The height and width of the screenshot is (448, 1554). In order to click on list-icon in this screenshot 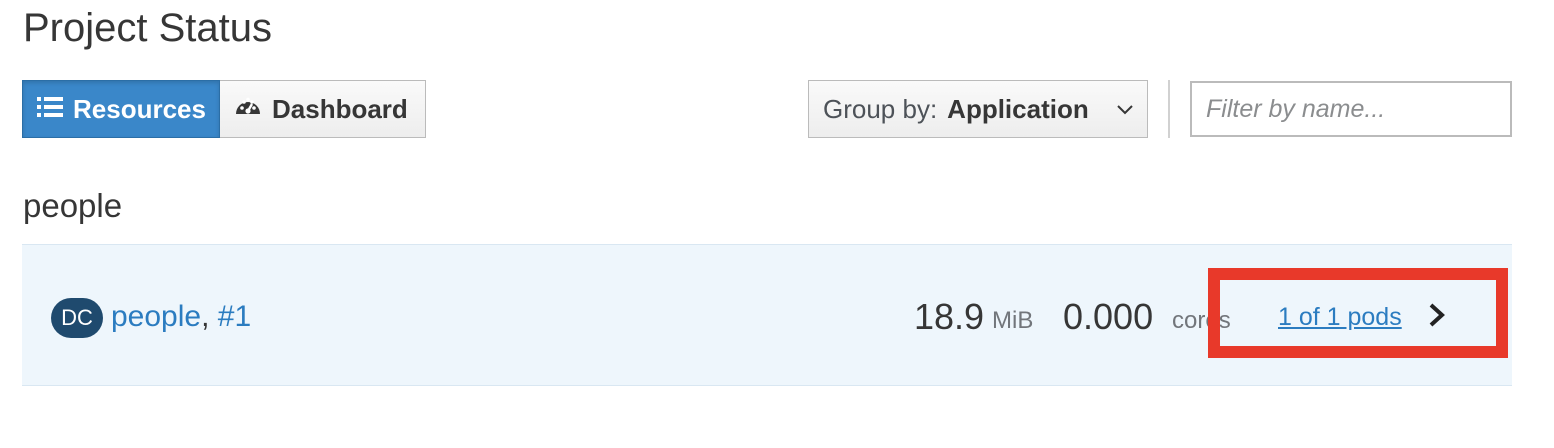, I will do `click(50, 109)`.